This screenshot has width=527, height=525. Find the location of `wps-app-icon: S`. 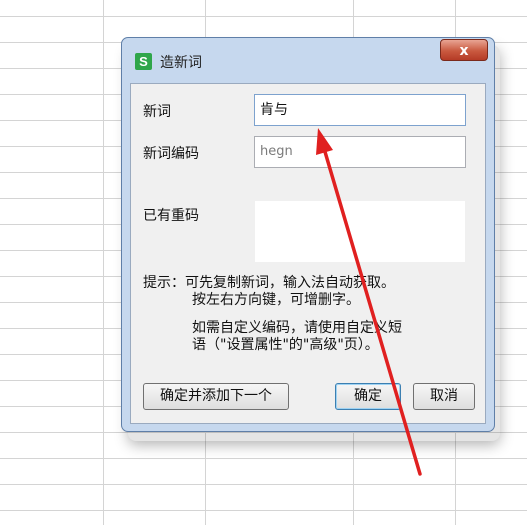

wps-app-icon: S is located at coordinates (143, 61).